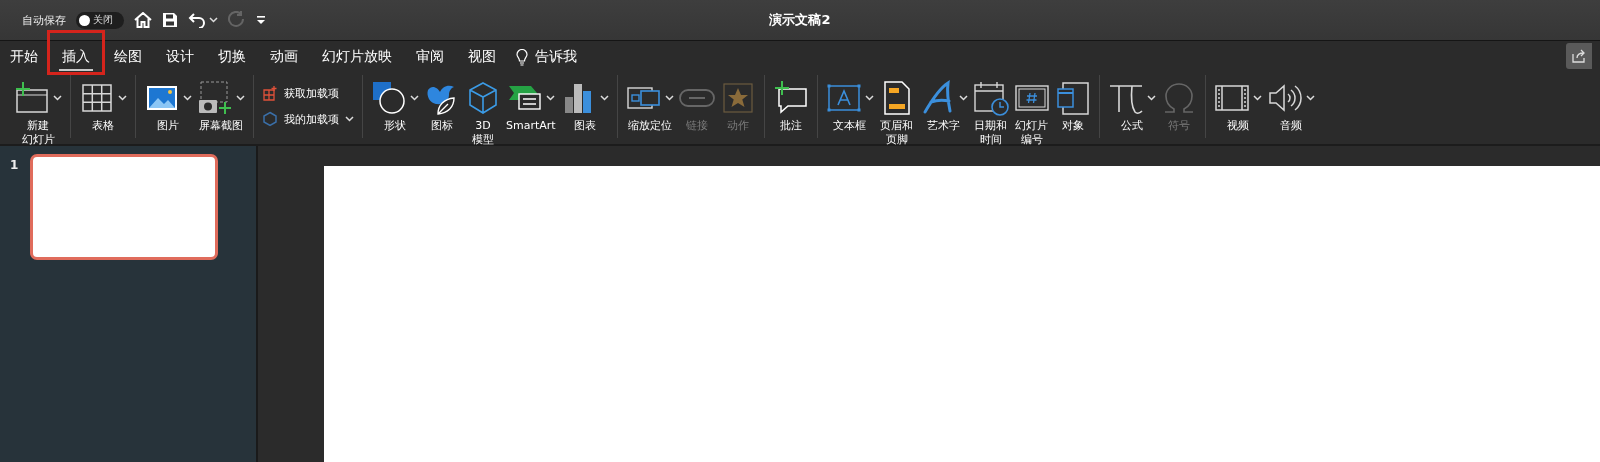  What do you see at coordinates (482, 57) in the screenshot?
I see `ribbon-tab: 视图` at bounding box center [482, 57].